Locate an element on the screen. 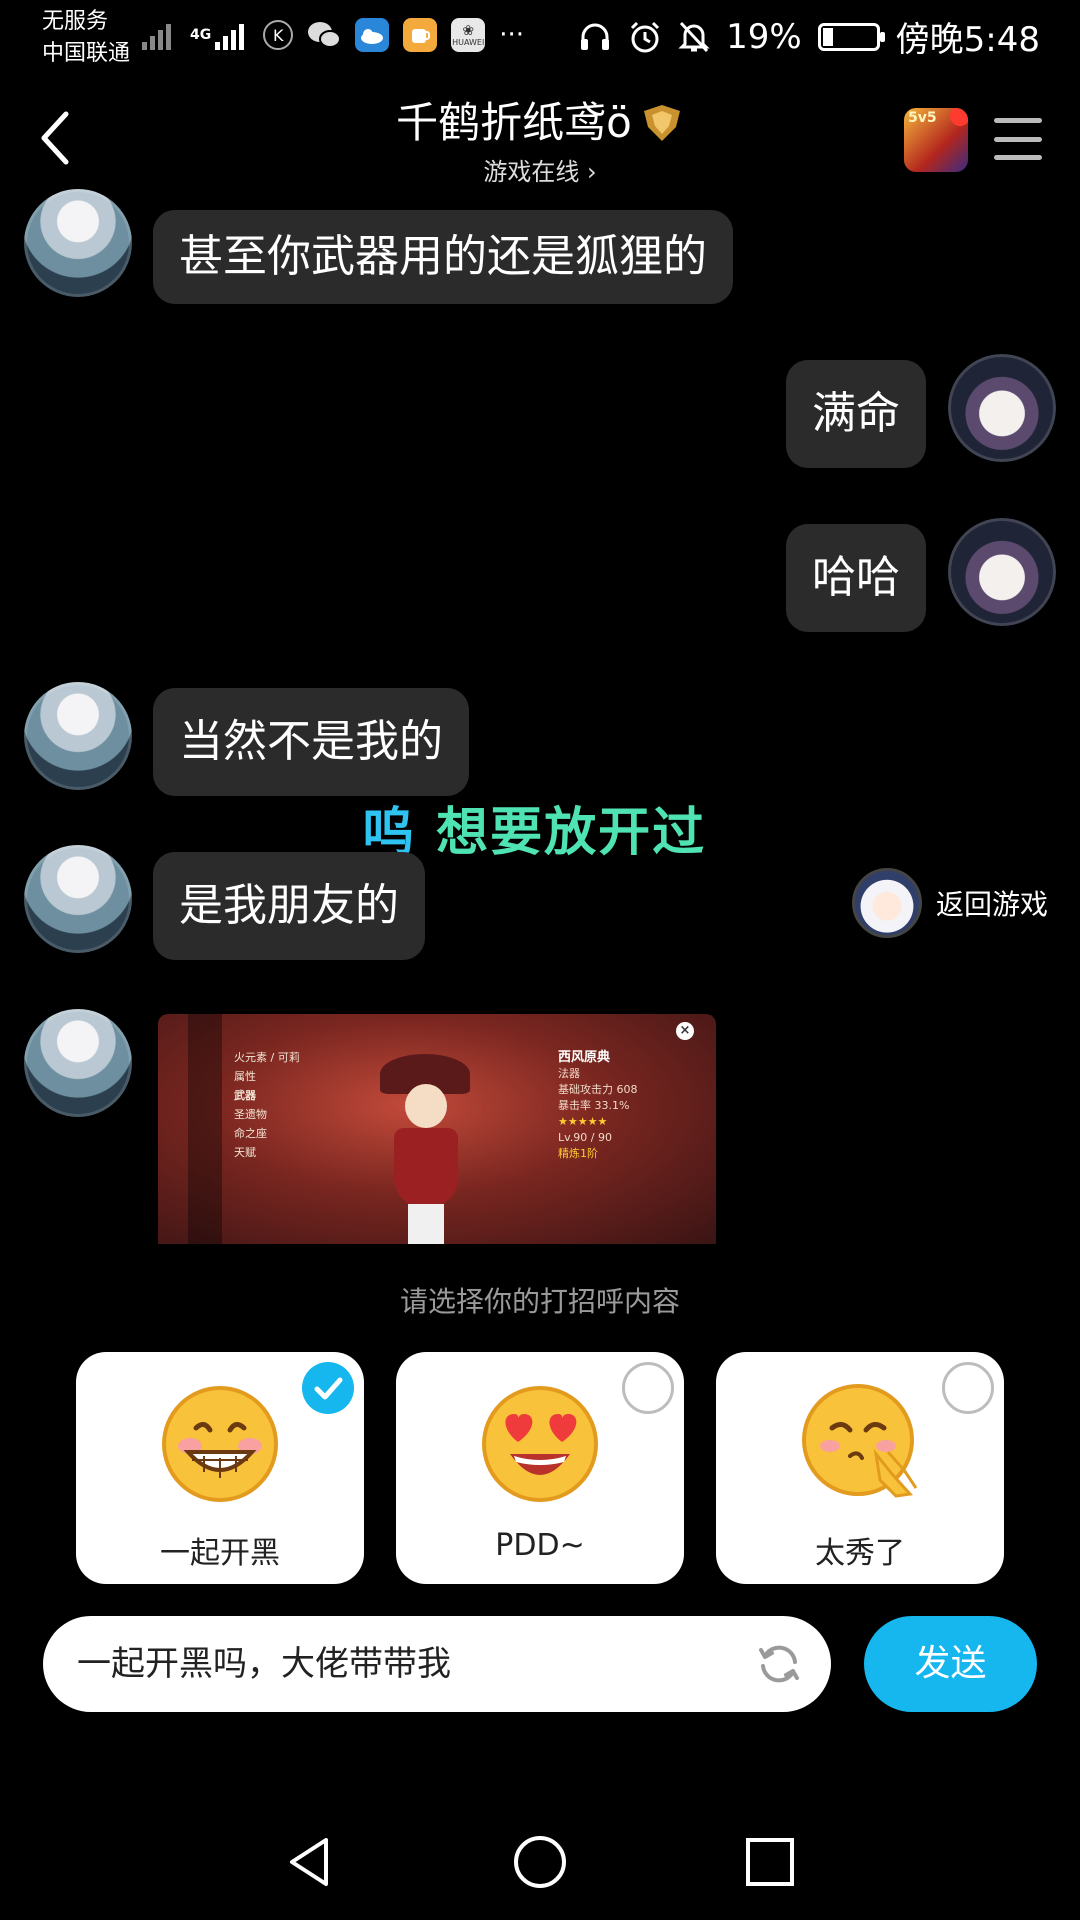 The height and width of the screenshot is (1920, 1080). headphones-icon is located at coordinates (595, 36).